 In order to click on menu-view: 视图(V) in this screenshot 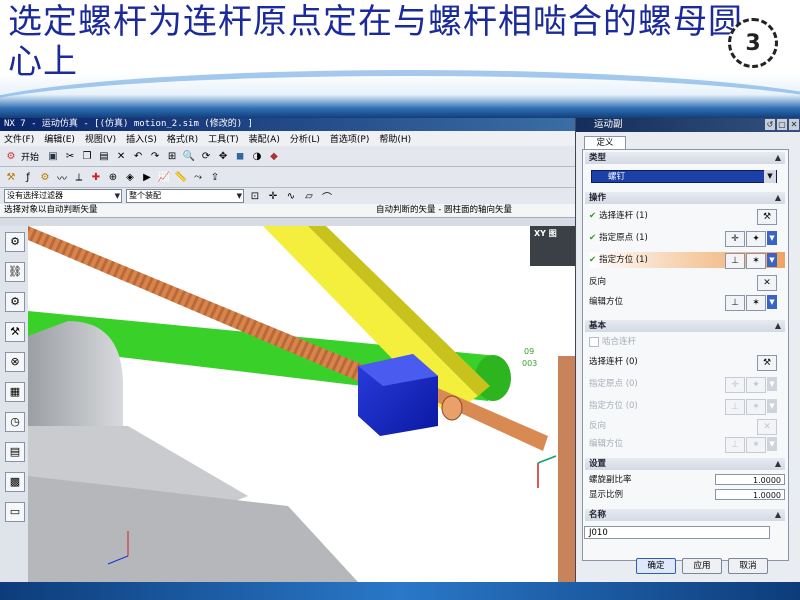, I will do `click(100, 138)`.